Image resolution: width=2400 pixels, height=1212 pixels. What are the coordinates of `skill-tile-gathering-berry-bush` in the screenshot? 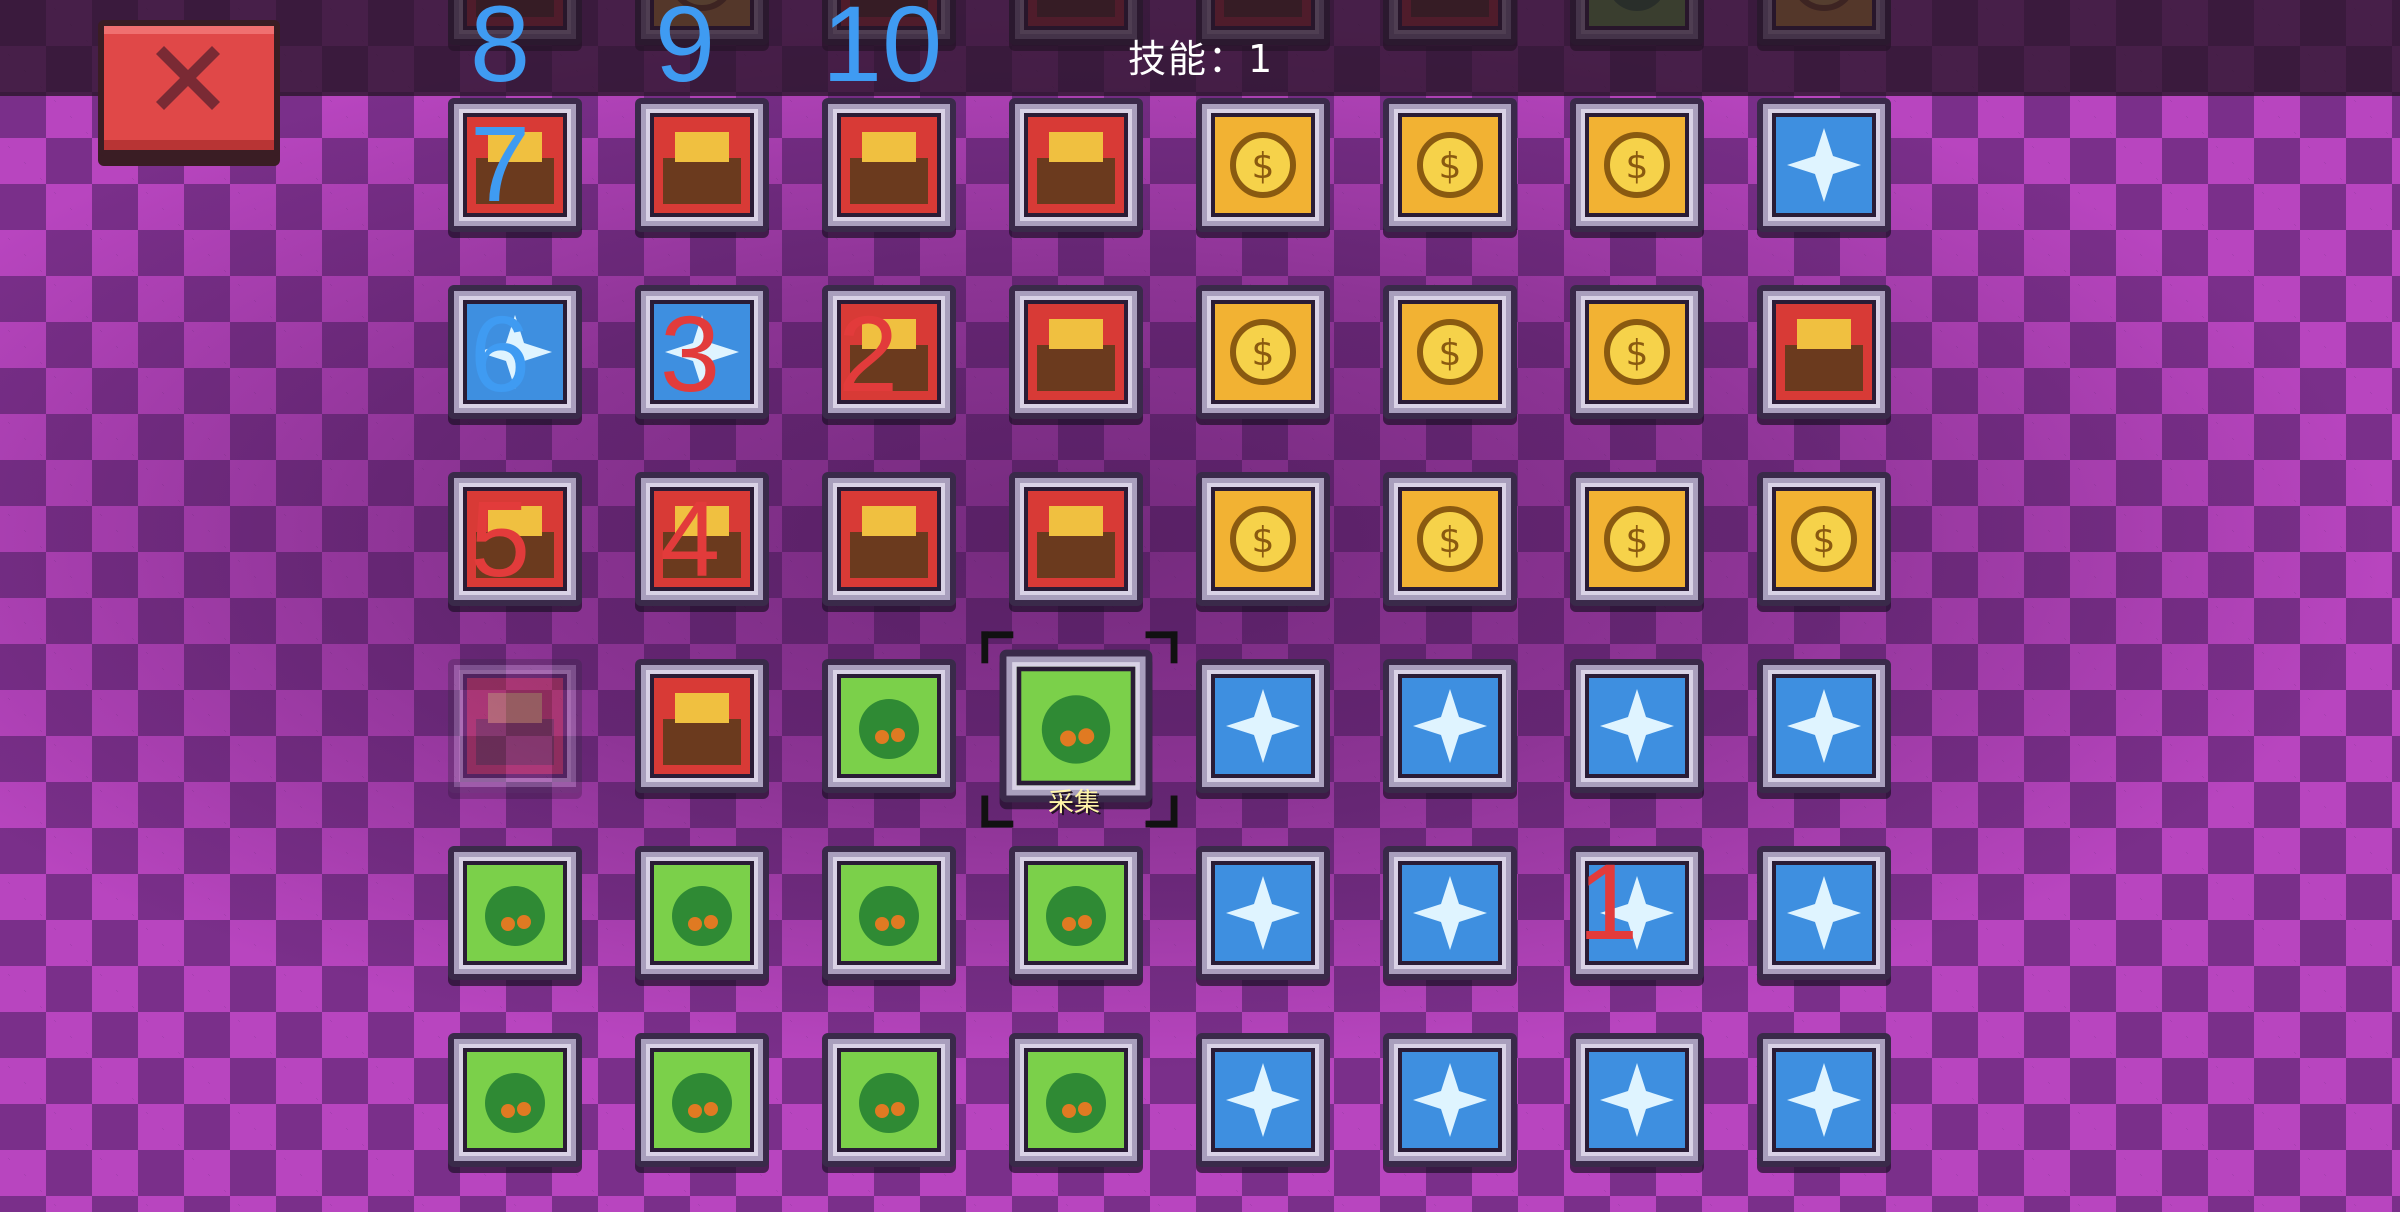 It's located at (1079, 729).